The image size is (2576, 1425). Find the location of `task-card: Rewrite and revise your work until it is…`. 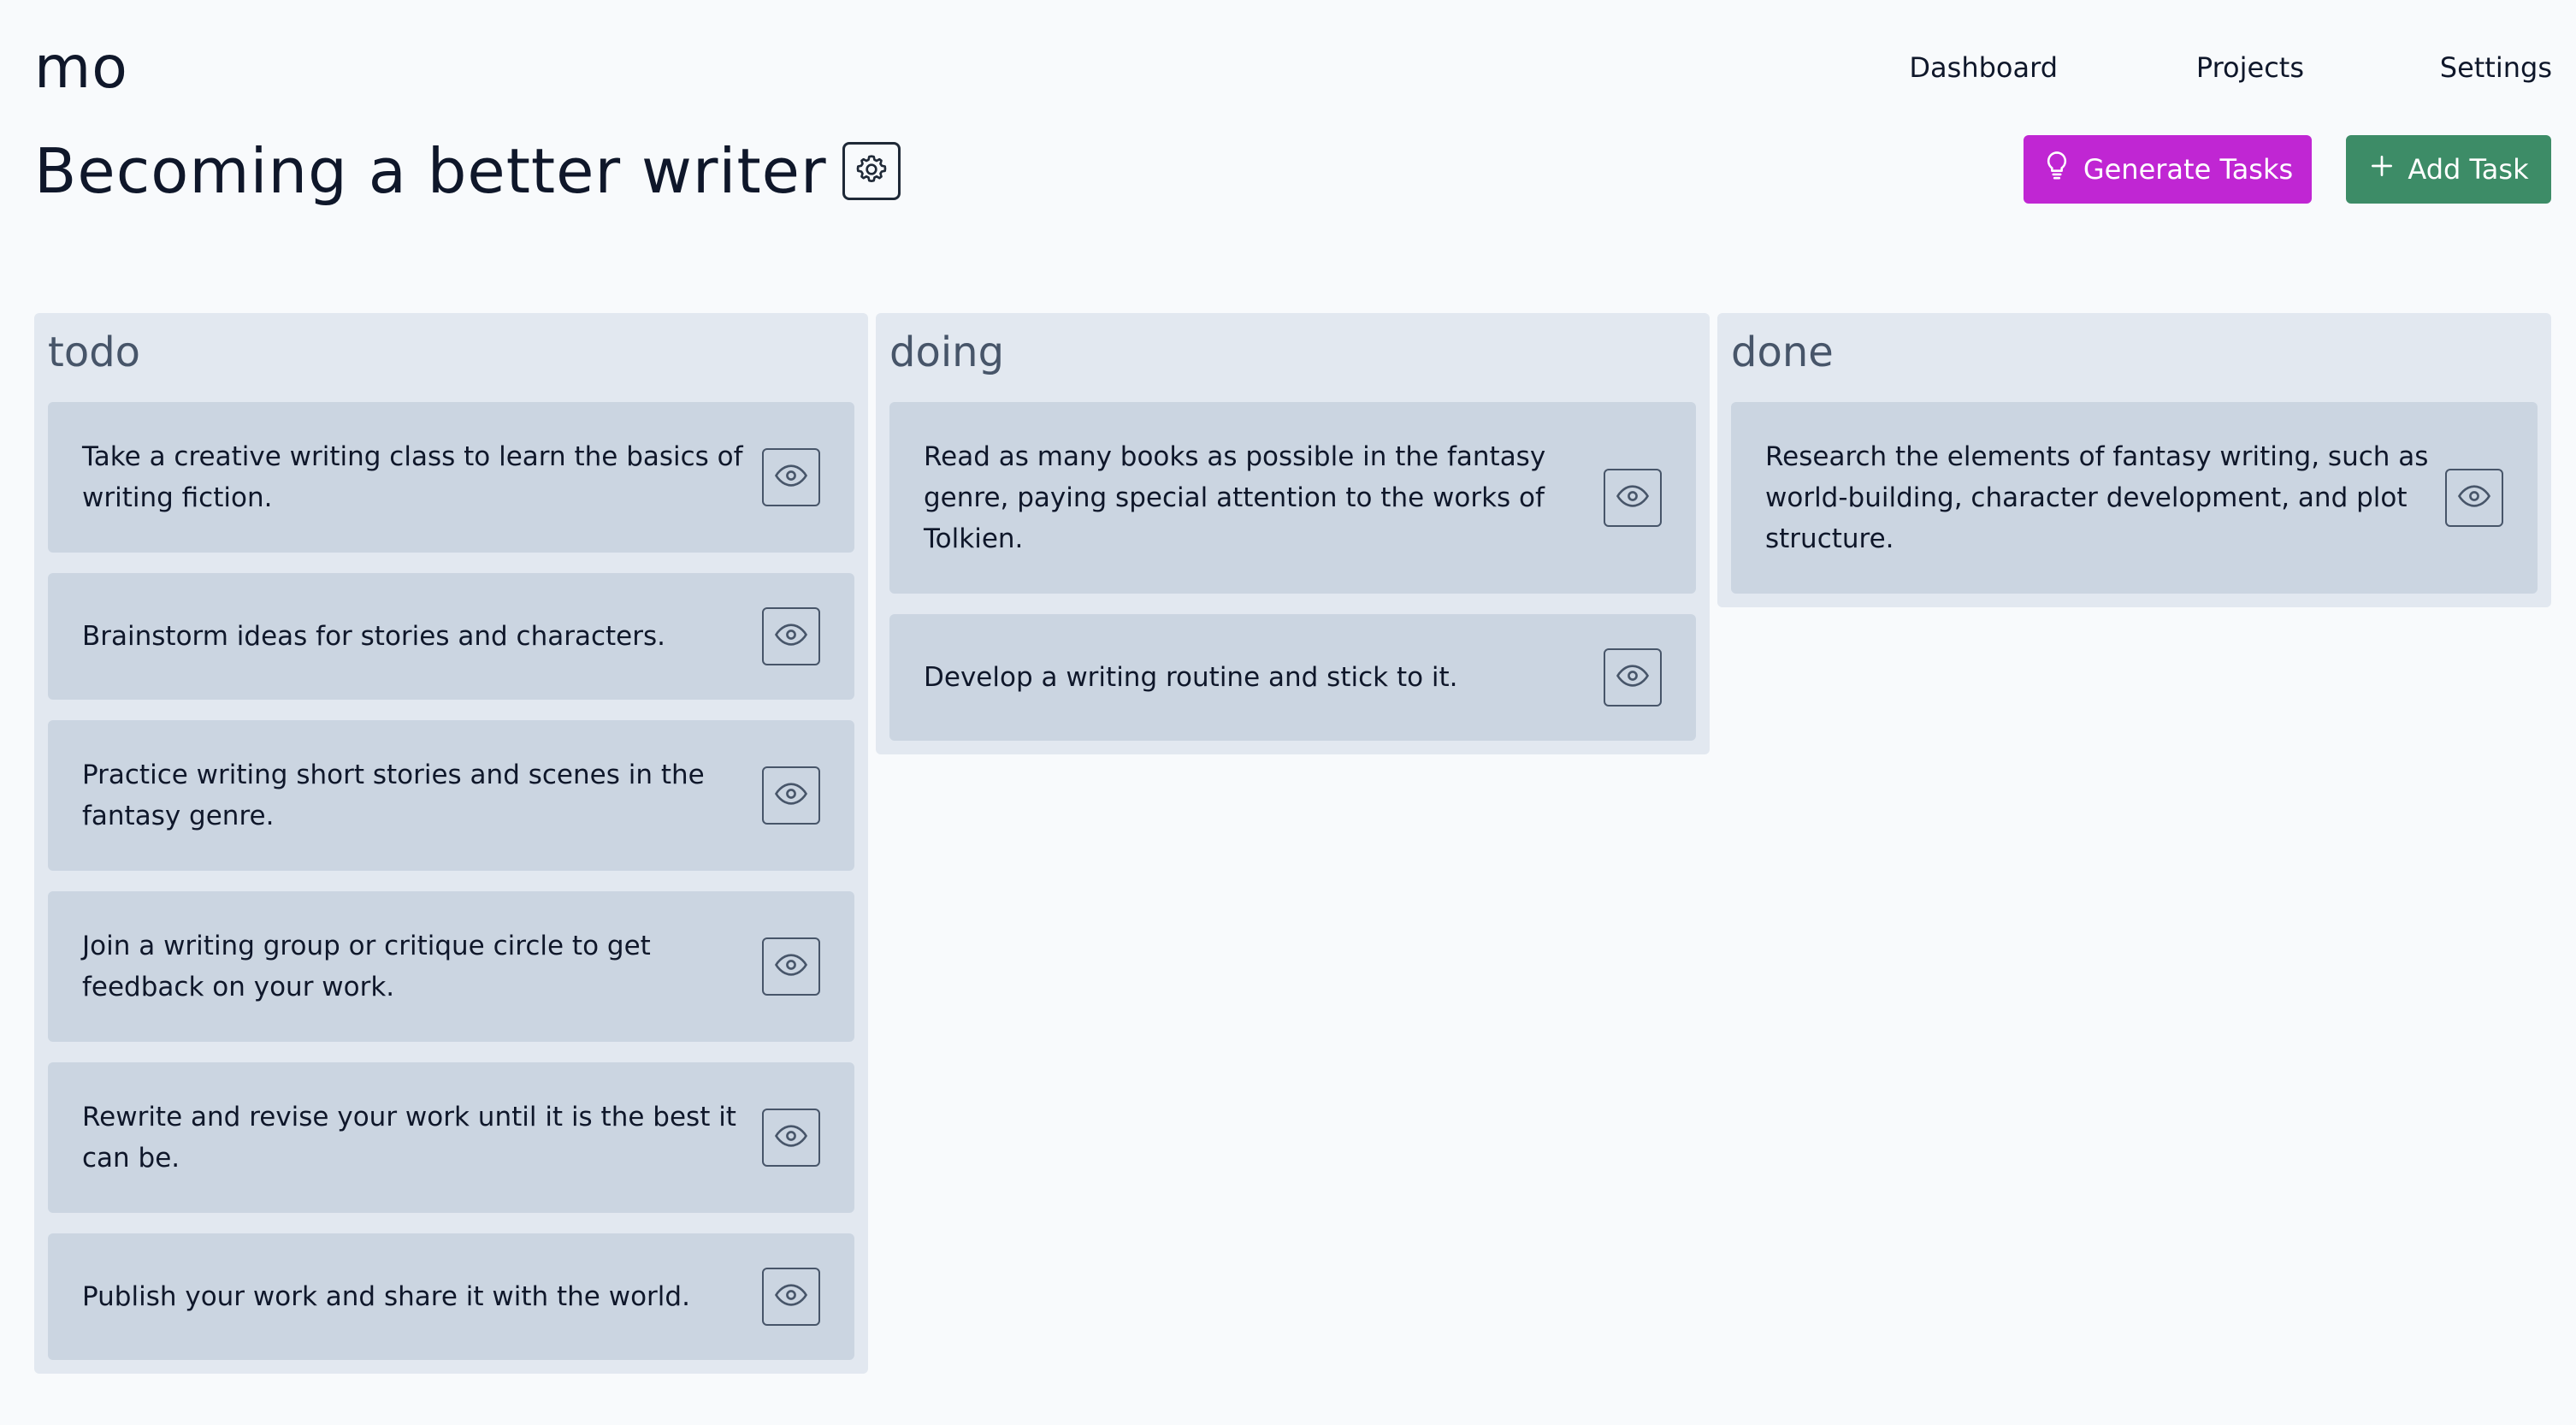

task-card: Rewrite and revise your work until it is… is located at coordinates (451, 1137).